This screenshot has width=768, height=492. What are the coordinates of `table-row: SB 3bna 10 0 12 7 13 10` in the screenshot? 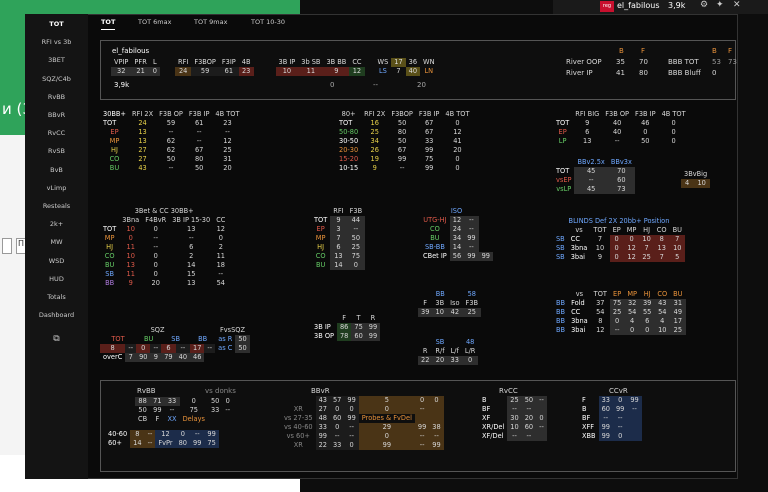 It's located at (619, 248).